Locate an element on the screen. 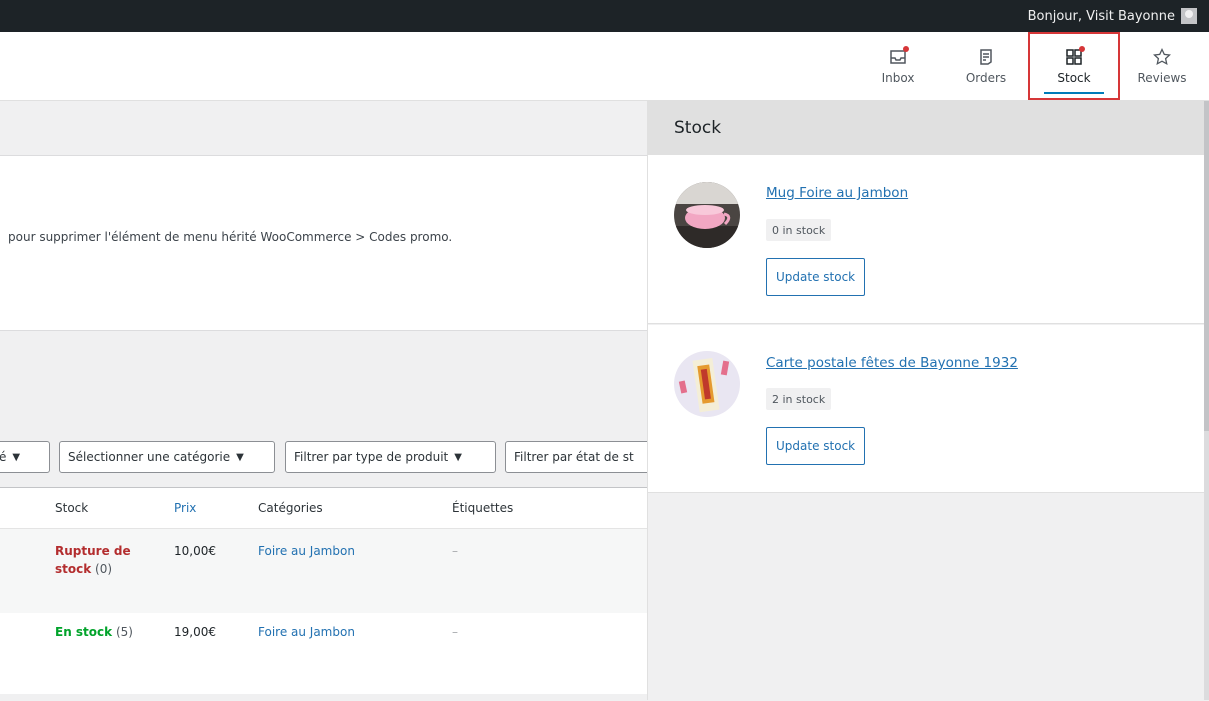 The height and width of the screenshot is (701, 1209). select-value: é is located at coordinates (3, 457).